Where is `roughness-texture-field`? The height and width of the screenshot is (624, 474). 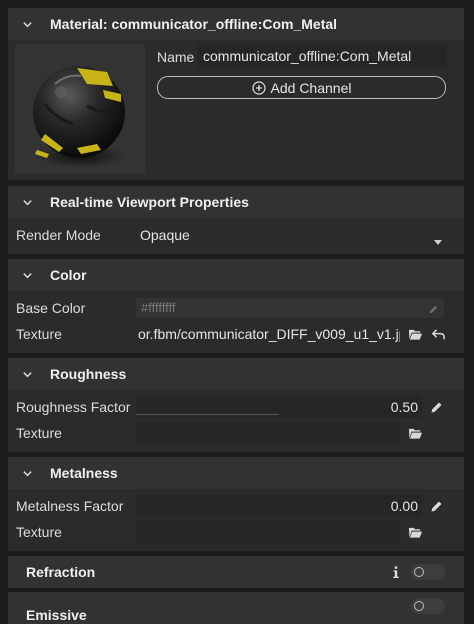
roughness-texture-field is located at coordinates (268, 433).